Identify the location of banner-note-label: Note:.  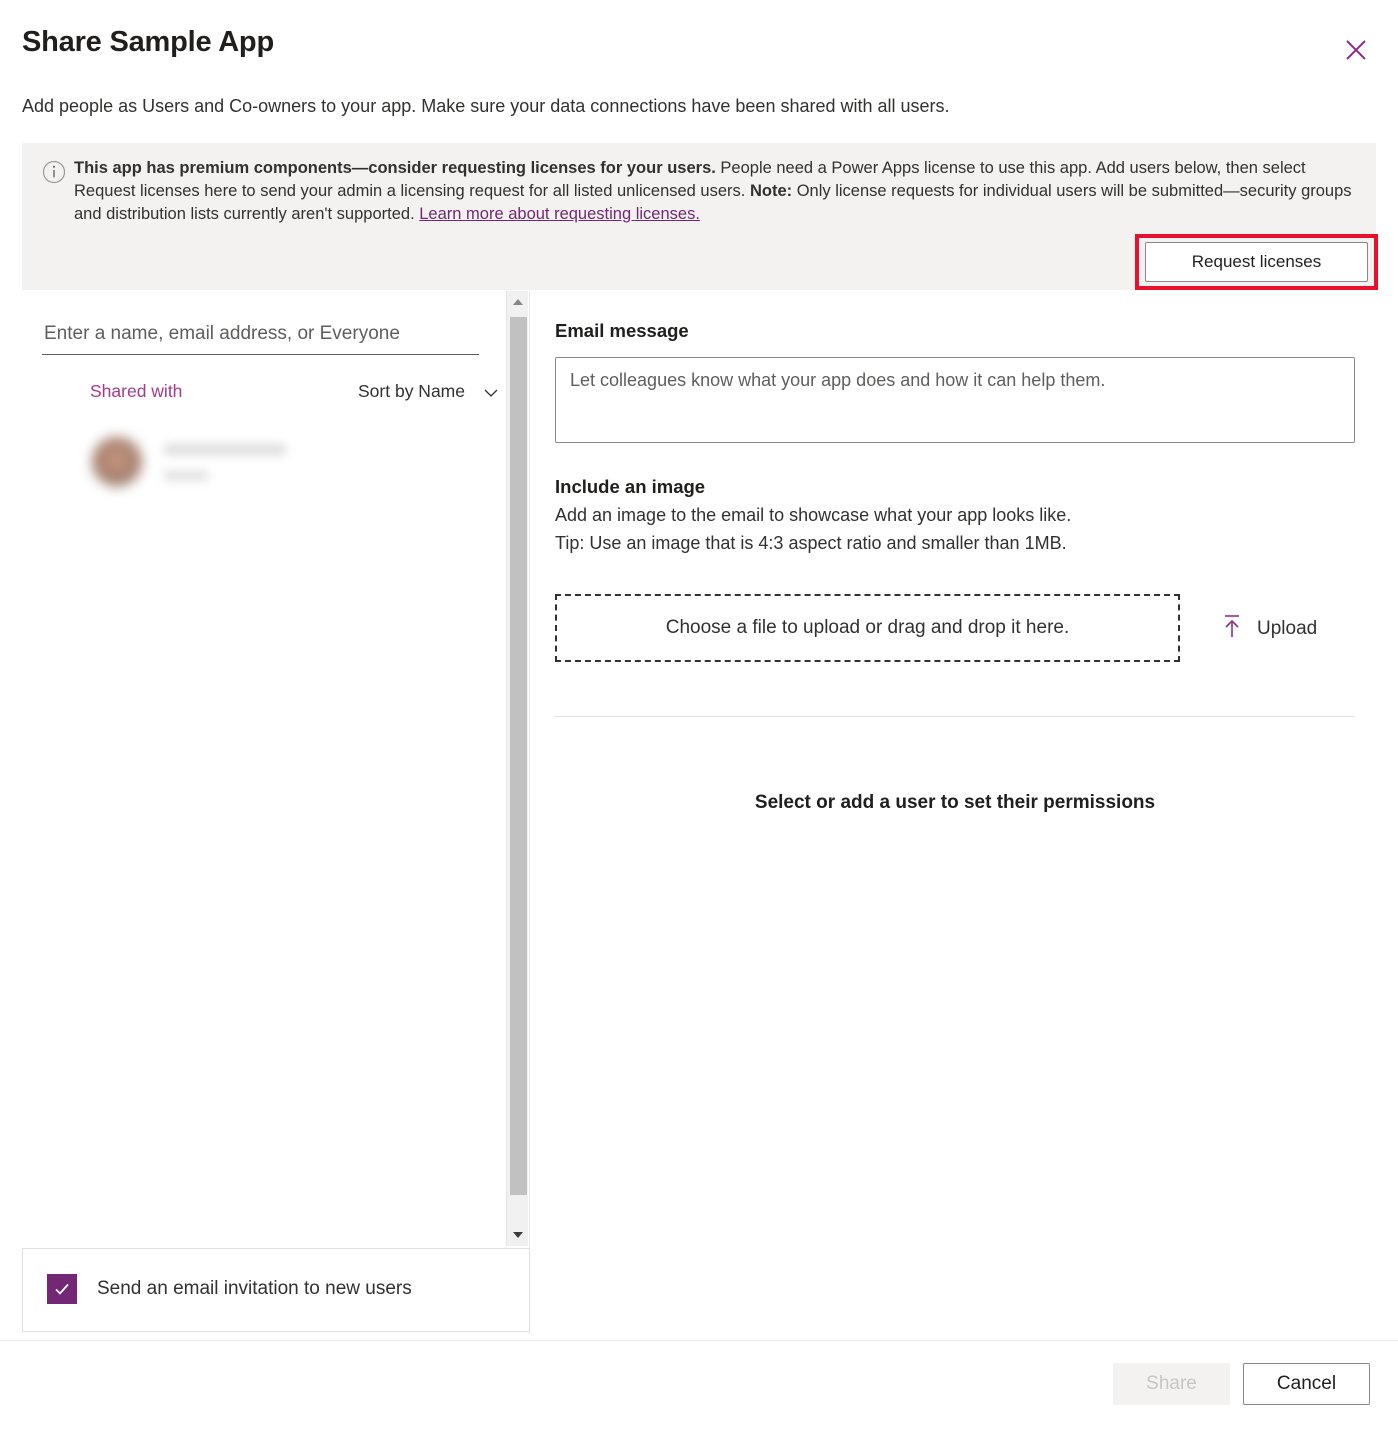
(771, 191).